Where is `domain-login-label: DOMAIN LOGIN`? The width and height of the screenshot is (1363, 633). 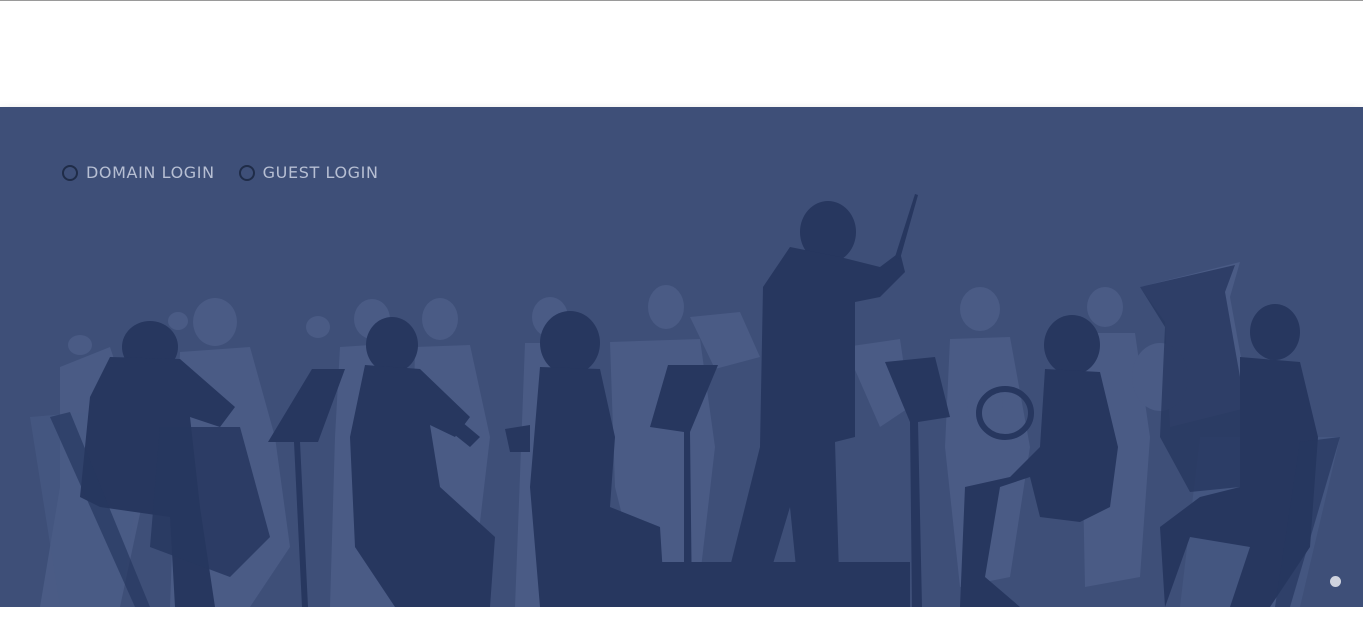
domain-login-label: DOMAIN LOGIN is located at coordinates (150, 172).